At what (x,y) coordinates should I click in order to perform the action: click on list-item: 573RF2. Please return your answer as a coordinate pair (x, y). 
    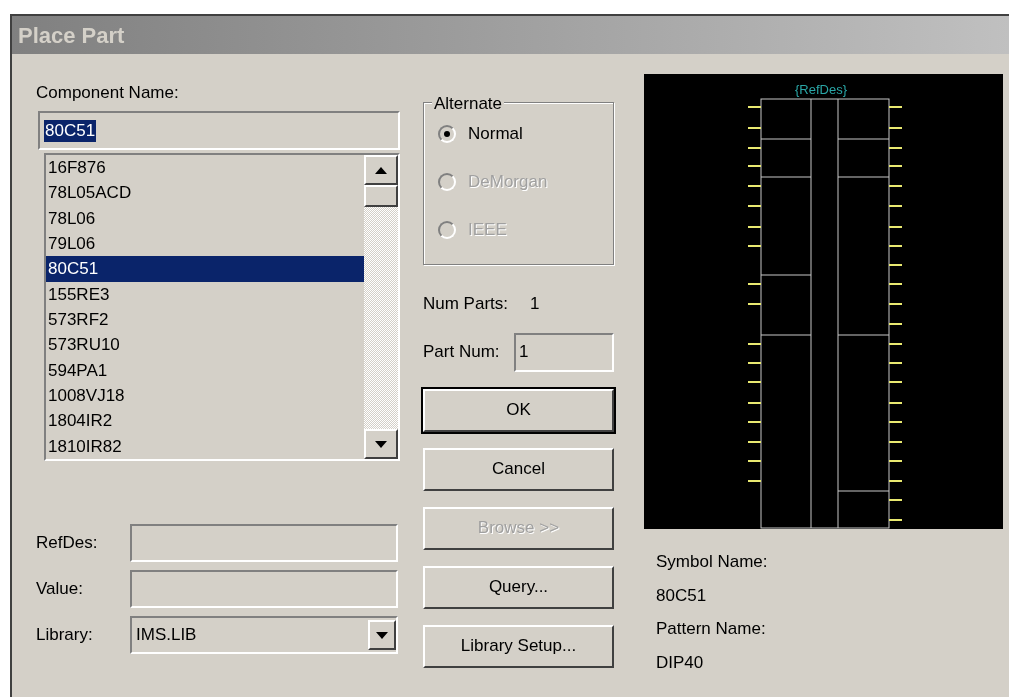
    Looking at the image, I should click on (205, 319).